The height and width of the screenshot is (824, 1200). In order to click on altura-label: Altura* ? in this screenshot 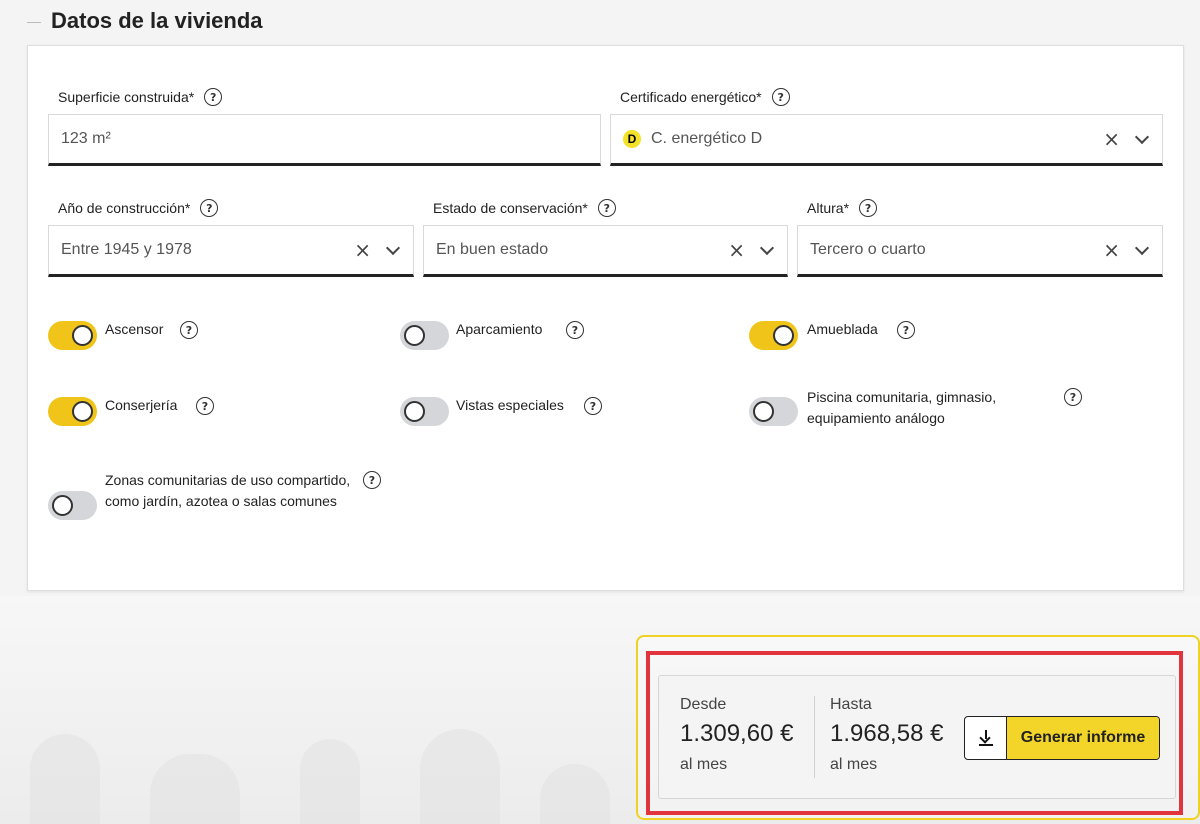, I will do `click(842, 208)`.